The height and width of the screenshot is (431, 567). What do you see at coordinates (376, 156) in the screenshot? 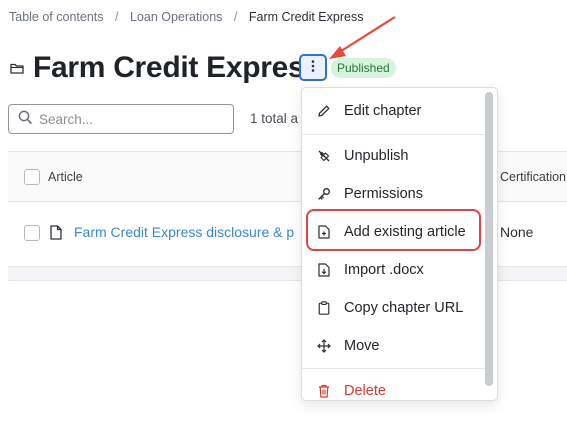
I see `menu-item-label: Unpublish` at bounding box center [376, 156].